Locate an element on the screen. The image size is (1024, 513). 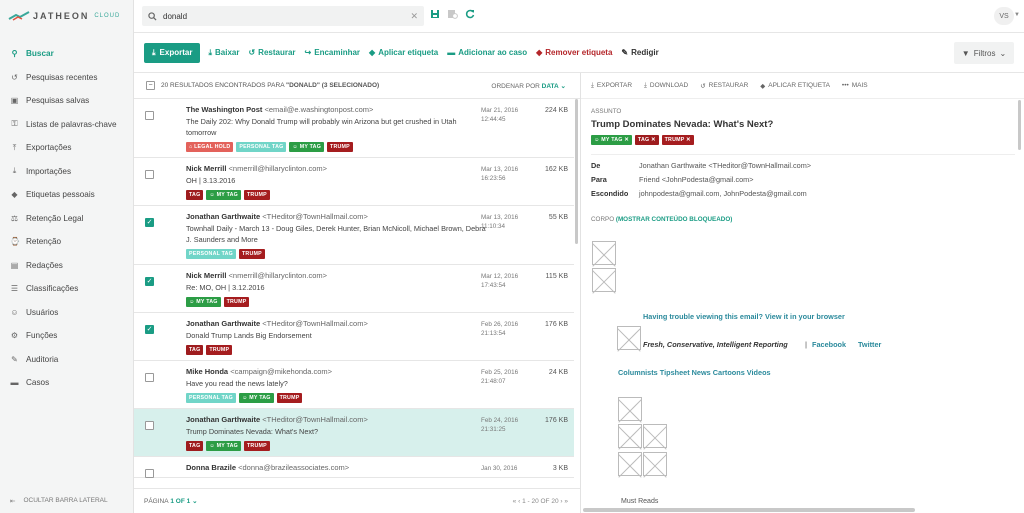
export-button: ⤓ Exportar is located at coordinates (172, 52).